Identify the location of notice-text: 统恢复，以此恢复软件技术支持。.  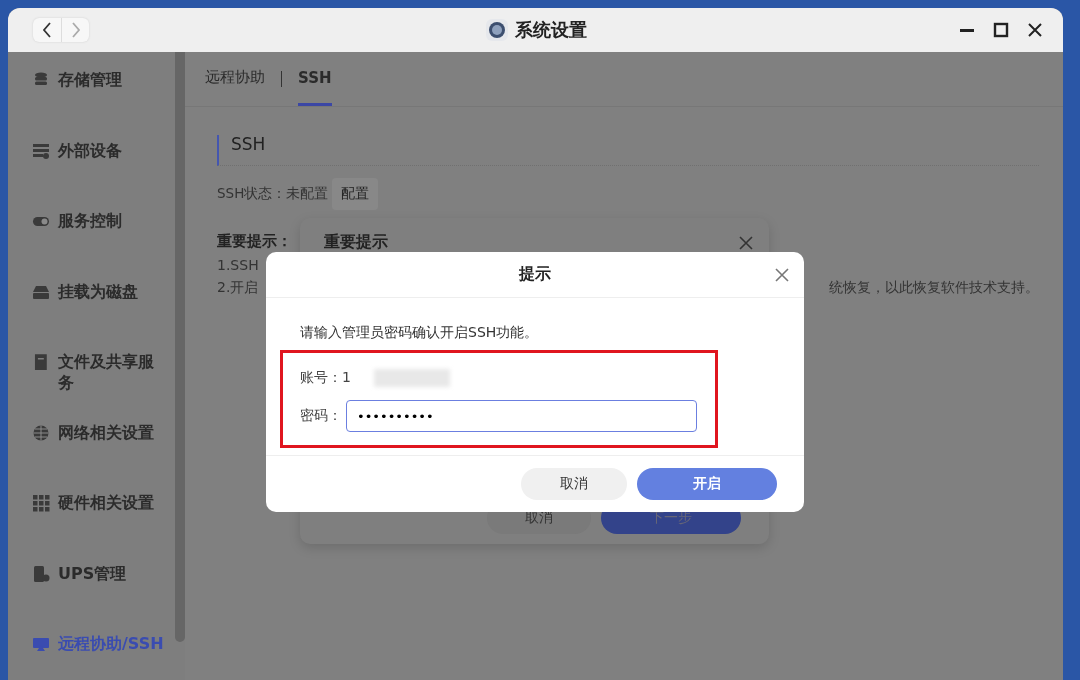
(934, 288).